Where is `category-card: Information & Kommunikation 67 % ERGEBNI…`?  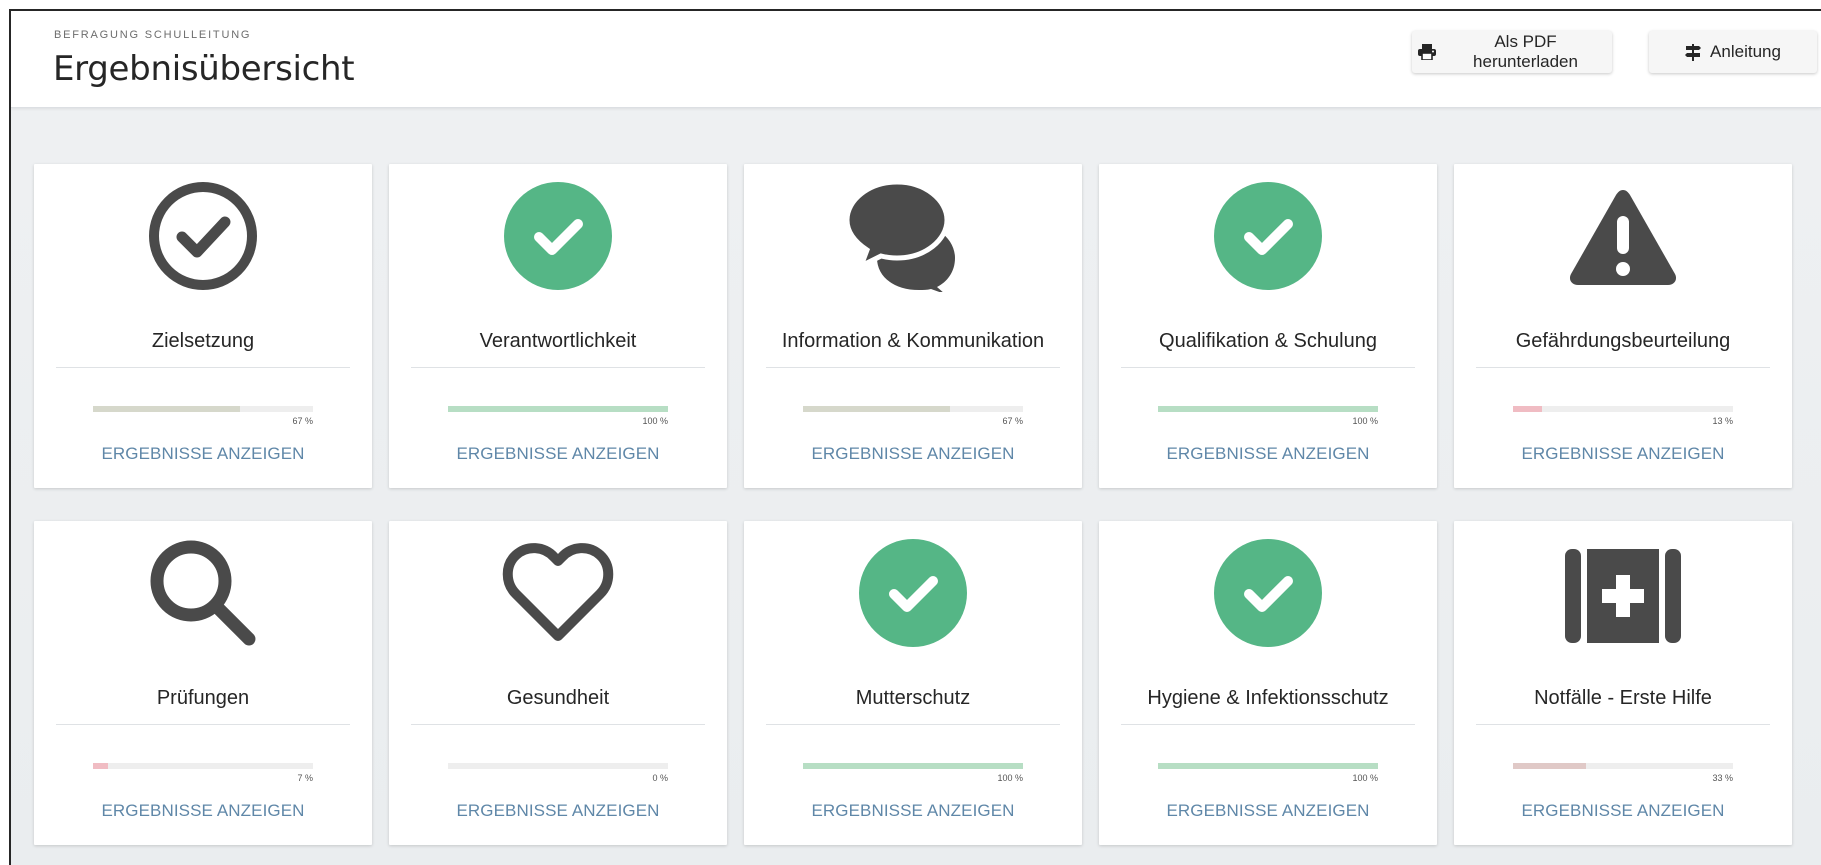 category-card: Information & Kommunikation 67 % ERGEBNI… is located at coordinates (913, 326).